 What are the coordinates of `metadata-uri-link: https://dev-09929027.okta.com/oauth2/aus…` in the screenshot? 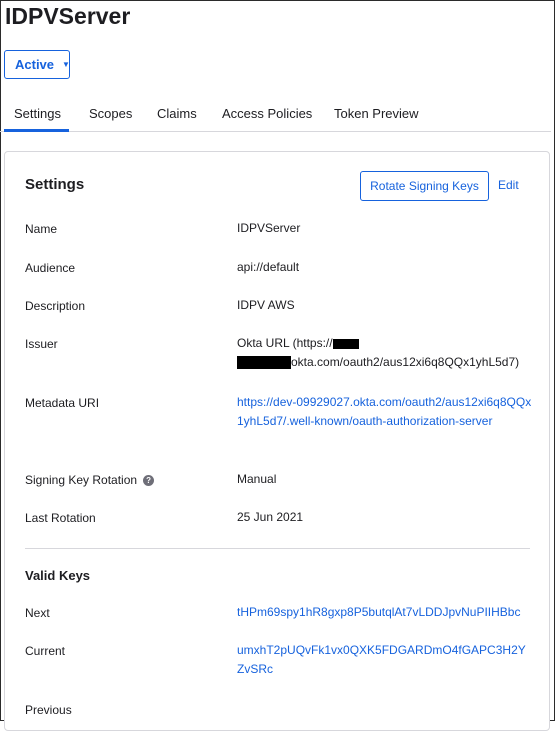 It's located at (384, 412).